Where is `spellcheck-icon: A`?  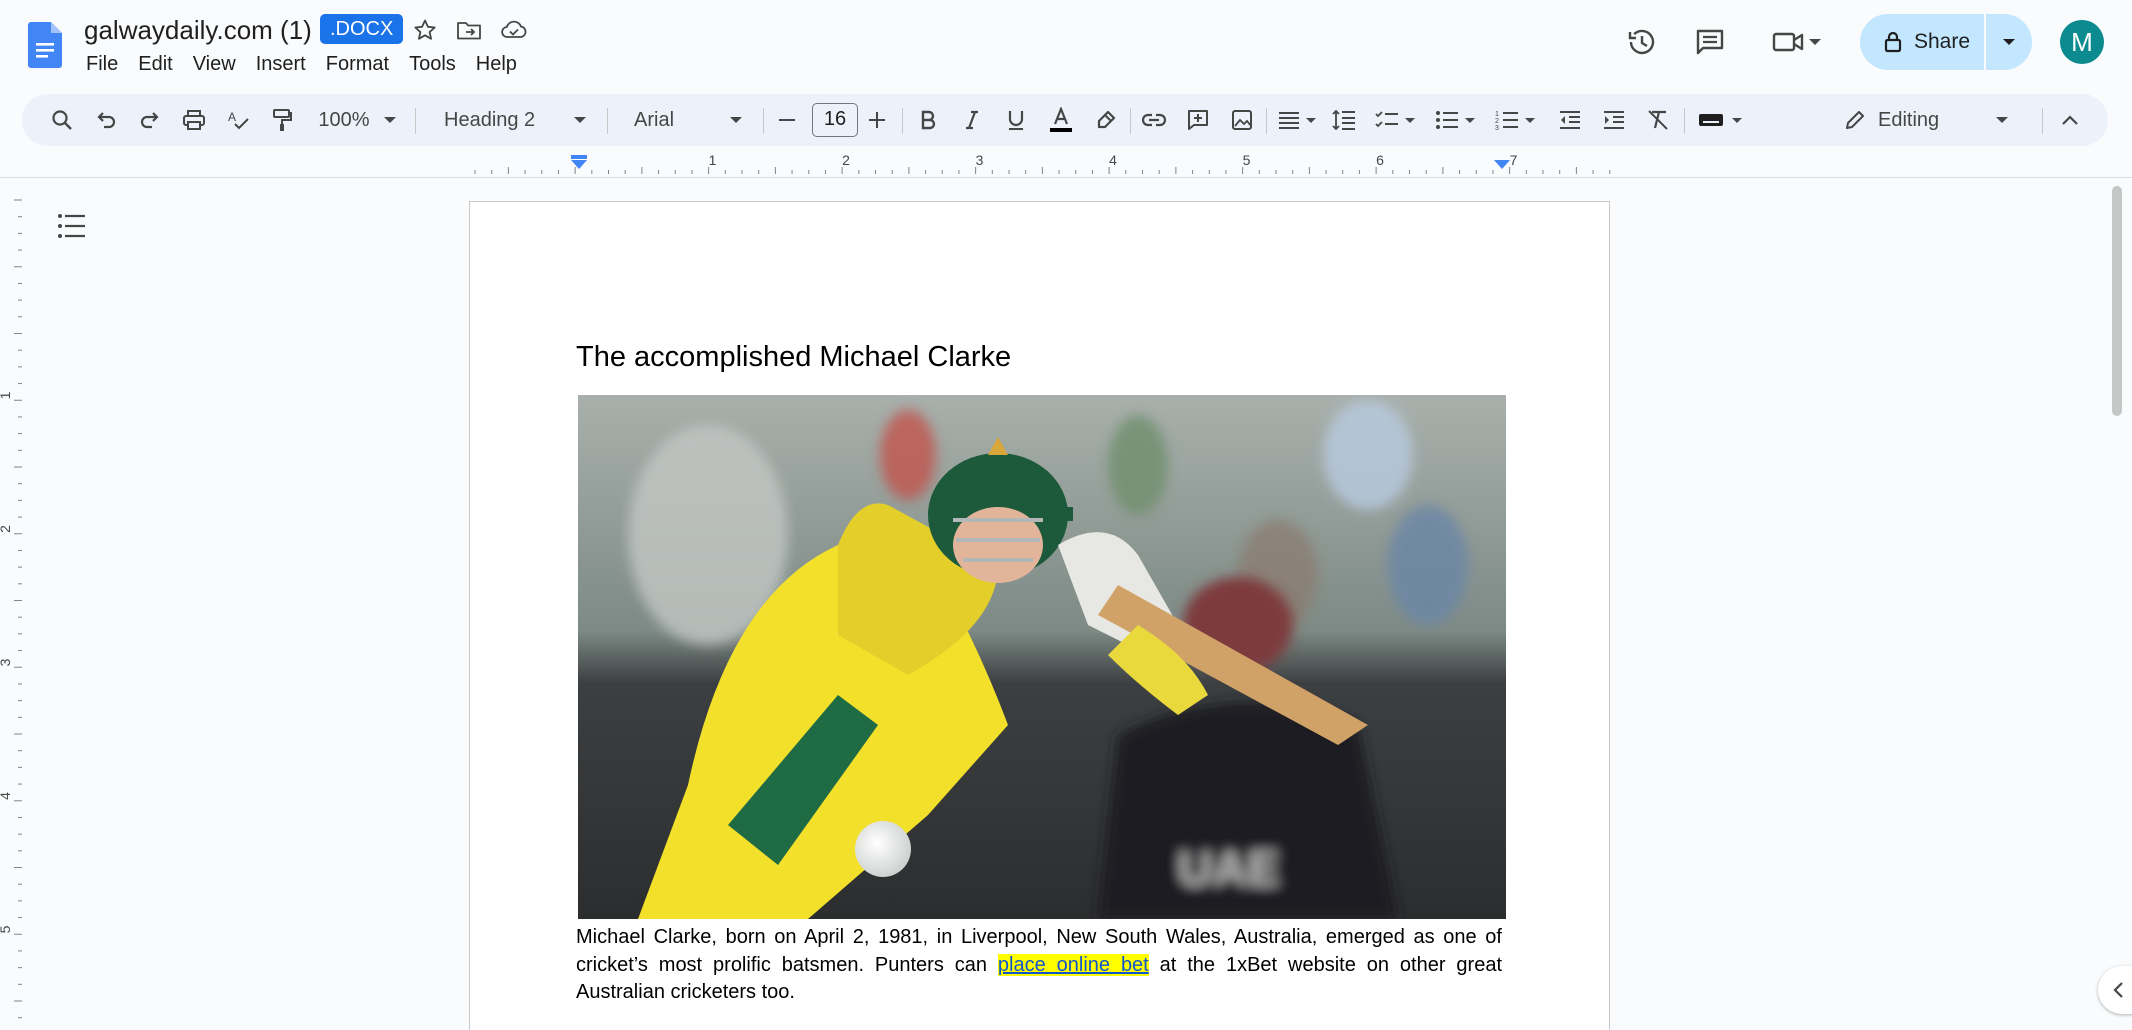 spellcheck-icon: A is located at coordinates (238, 120).